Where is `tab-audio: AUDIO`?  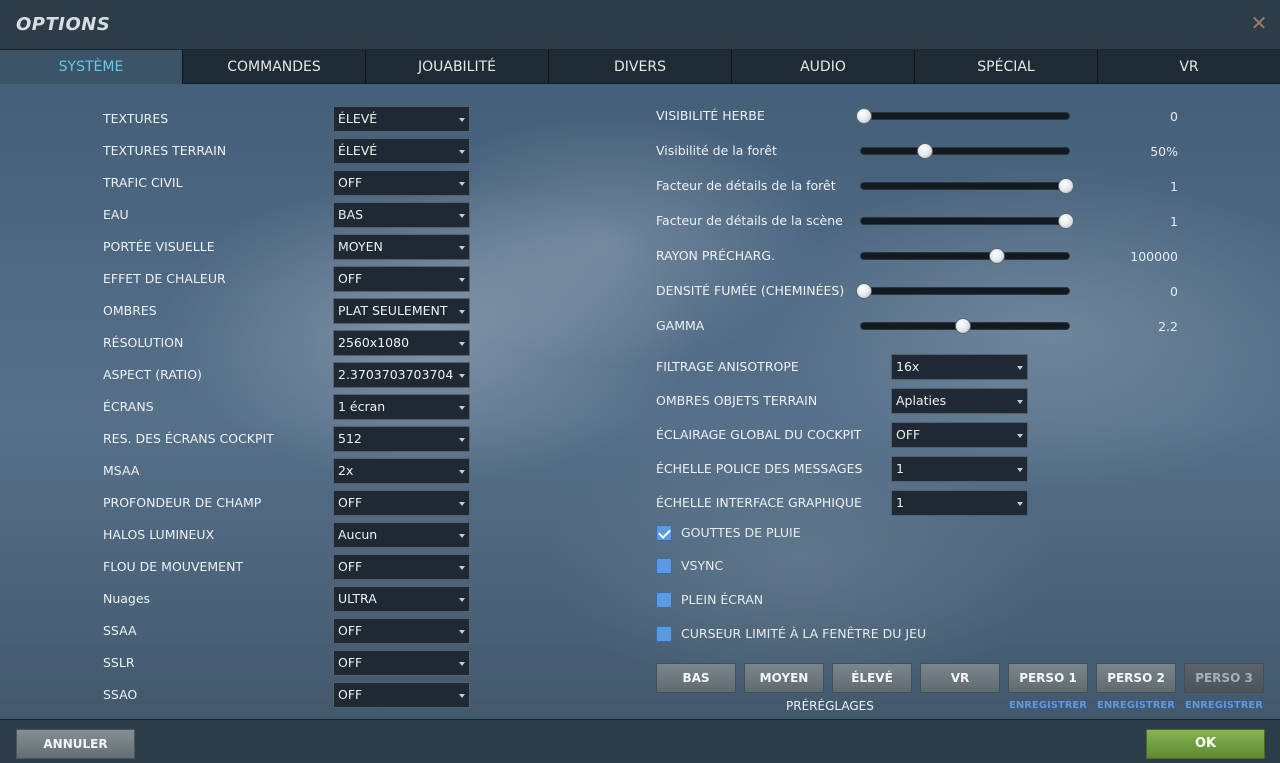
tab-audio: AUDIO is located at coordinates (823, 67).